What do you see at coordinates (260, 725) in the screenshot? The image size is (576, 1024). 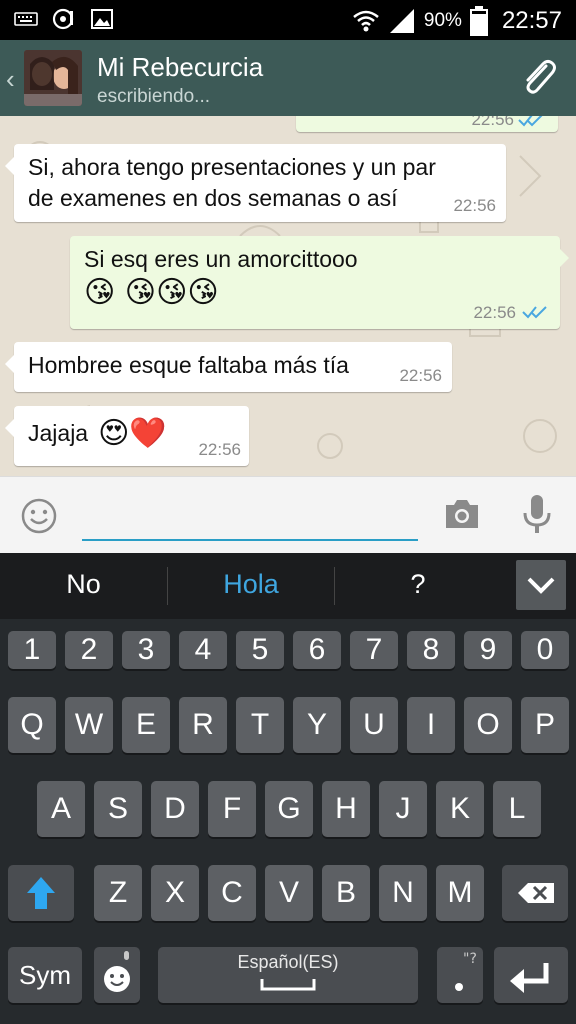 I see `key-t: T` at bounding box center [260, 725].